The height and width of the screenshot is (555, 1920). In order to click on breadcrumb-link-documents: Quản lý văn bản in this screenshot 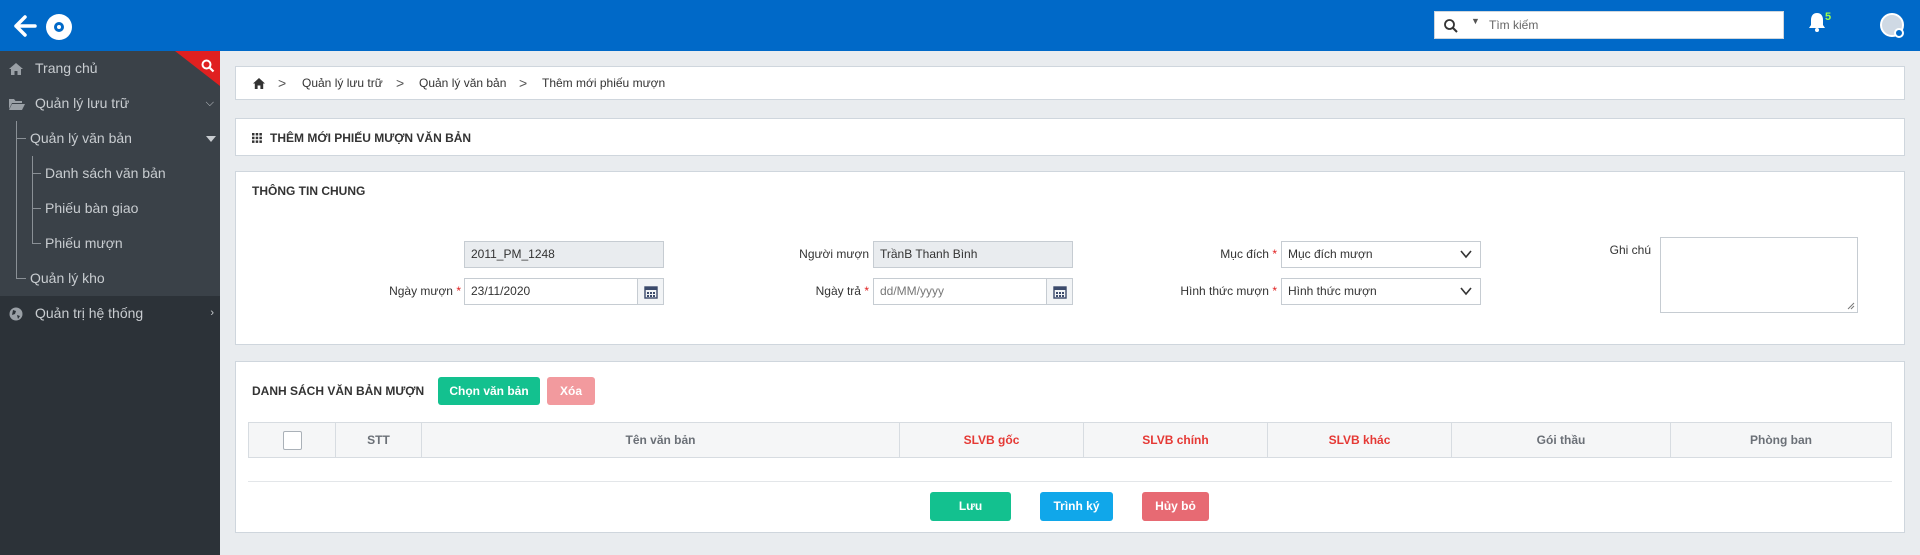, I will do `click(462, 83)`.